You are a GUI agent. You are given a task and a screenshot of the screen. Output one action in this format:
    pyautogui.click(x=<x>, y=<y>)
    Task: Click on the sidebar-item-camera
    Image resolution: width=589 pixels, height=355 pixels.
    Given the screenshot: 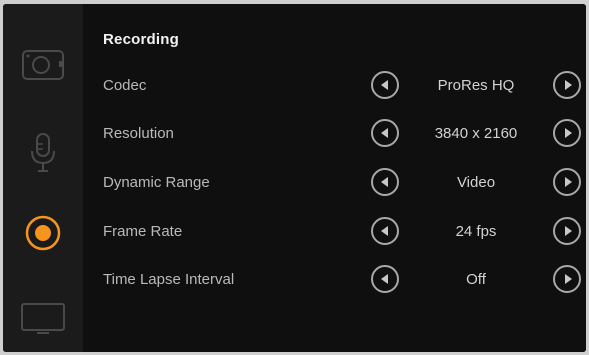 What is the action you would take?
    pyautogui.click(x=43, y=65)
    